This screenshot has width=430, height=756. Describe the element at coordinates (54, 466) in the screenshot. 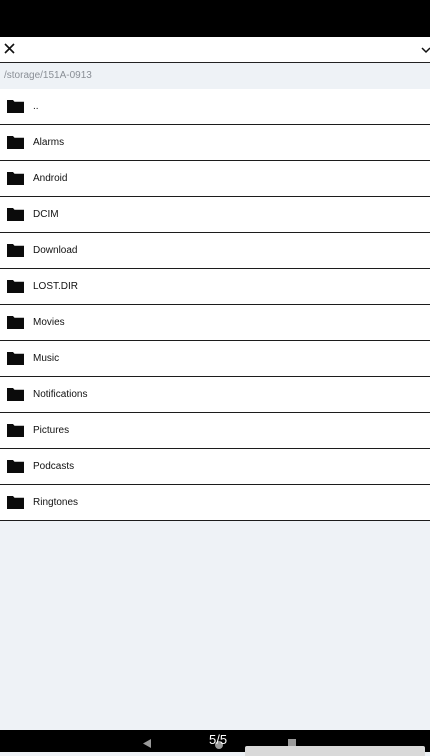

I see `file-name: Podcasts` at that location.